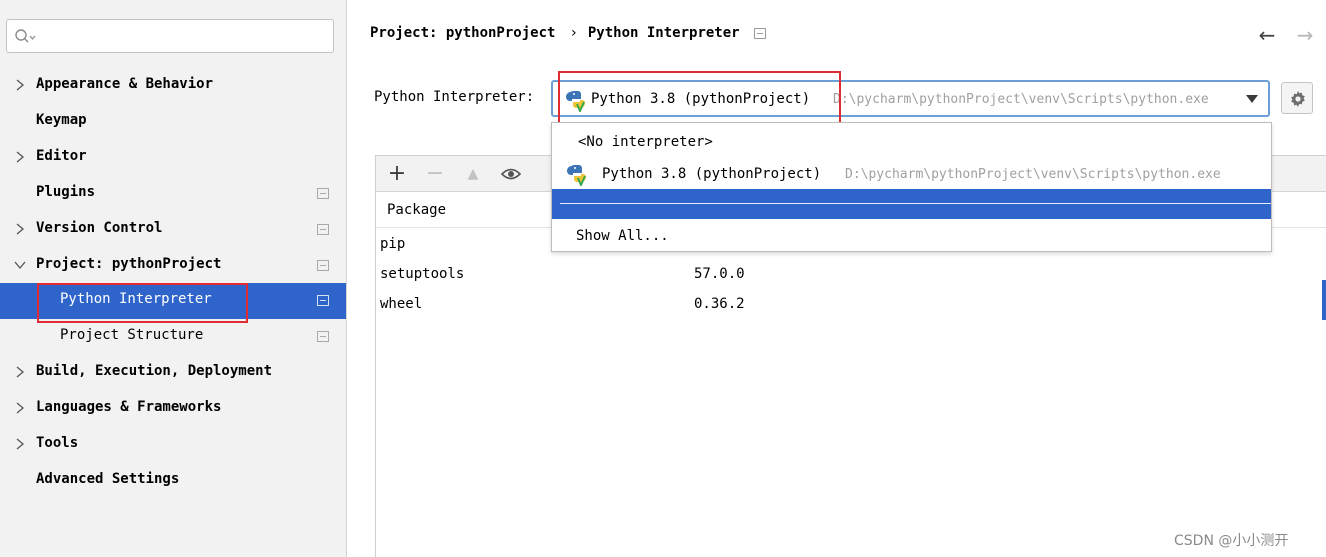 Image resolution: width=1326 pixels, height=557 pixels. What do you see at coordinates (1305, 35) in the screenshot?
I see `forward-arrow-icon: →` at bounding box center [1305, 35].